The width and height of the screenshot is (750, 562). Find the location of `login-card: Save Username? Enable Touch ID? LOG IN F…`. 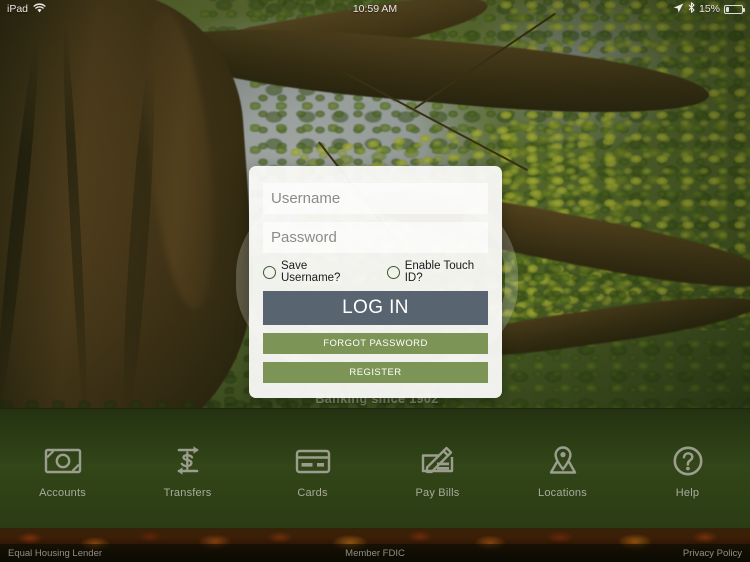

login-card: Save Username? Enable Touch ID? LOG IN F… is located at coordinates (375, 282).